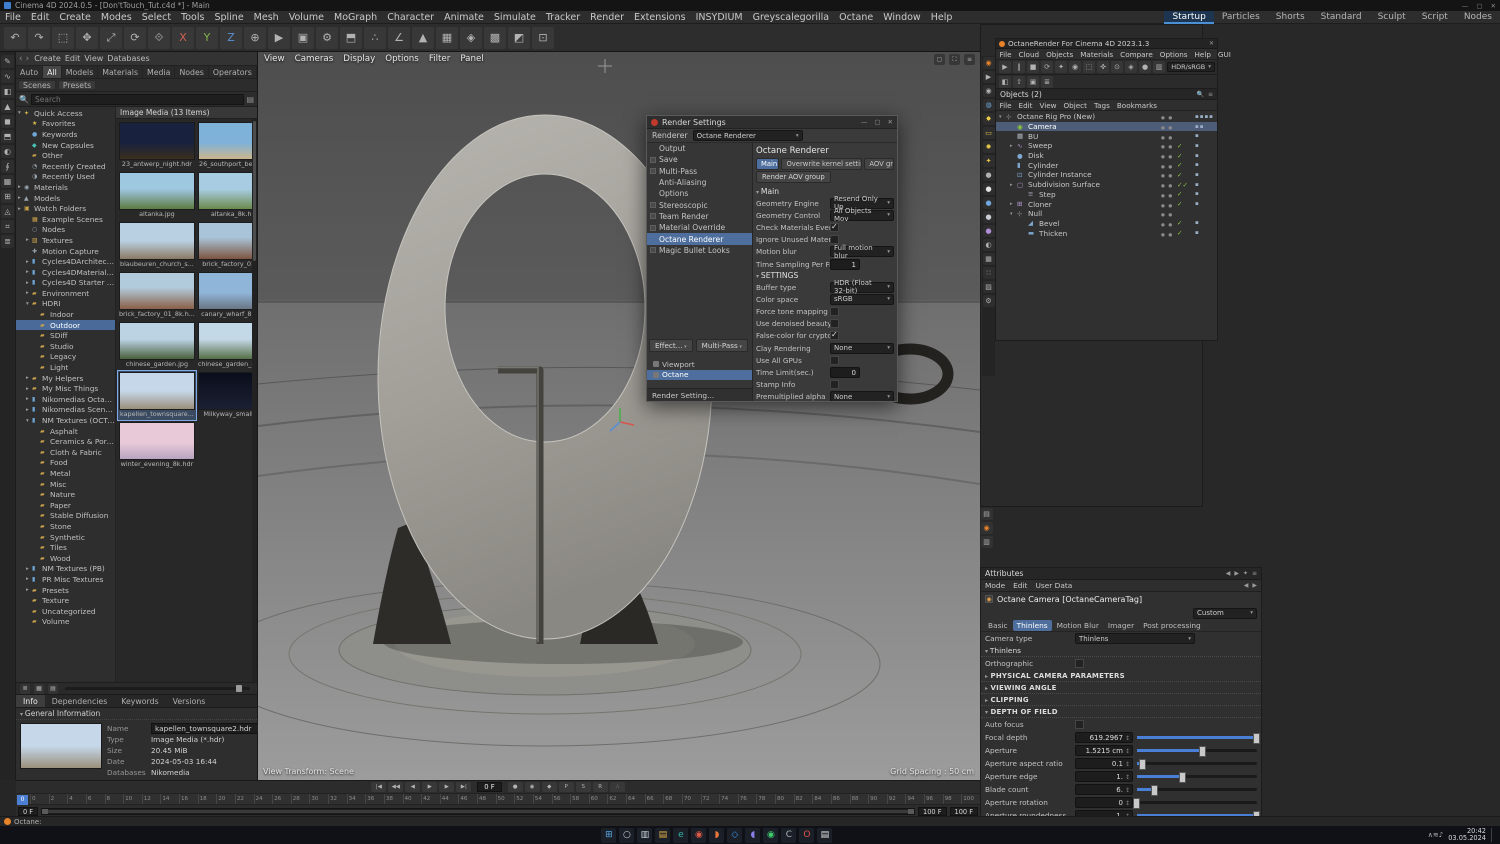 The width and height of the screenshot is (1500, 844). What do you see at coordinates (65, 208) in the screenshot?
I see `tree-item: ▸ ▣ Watch Folders` at bounding box center [65, 208].